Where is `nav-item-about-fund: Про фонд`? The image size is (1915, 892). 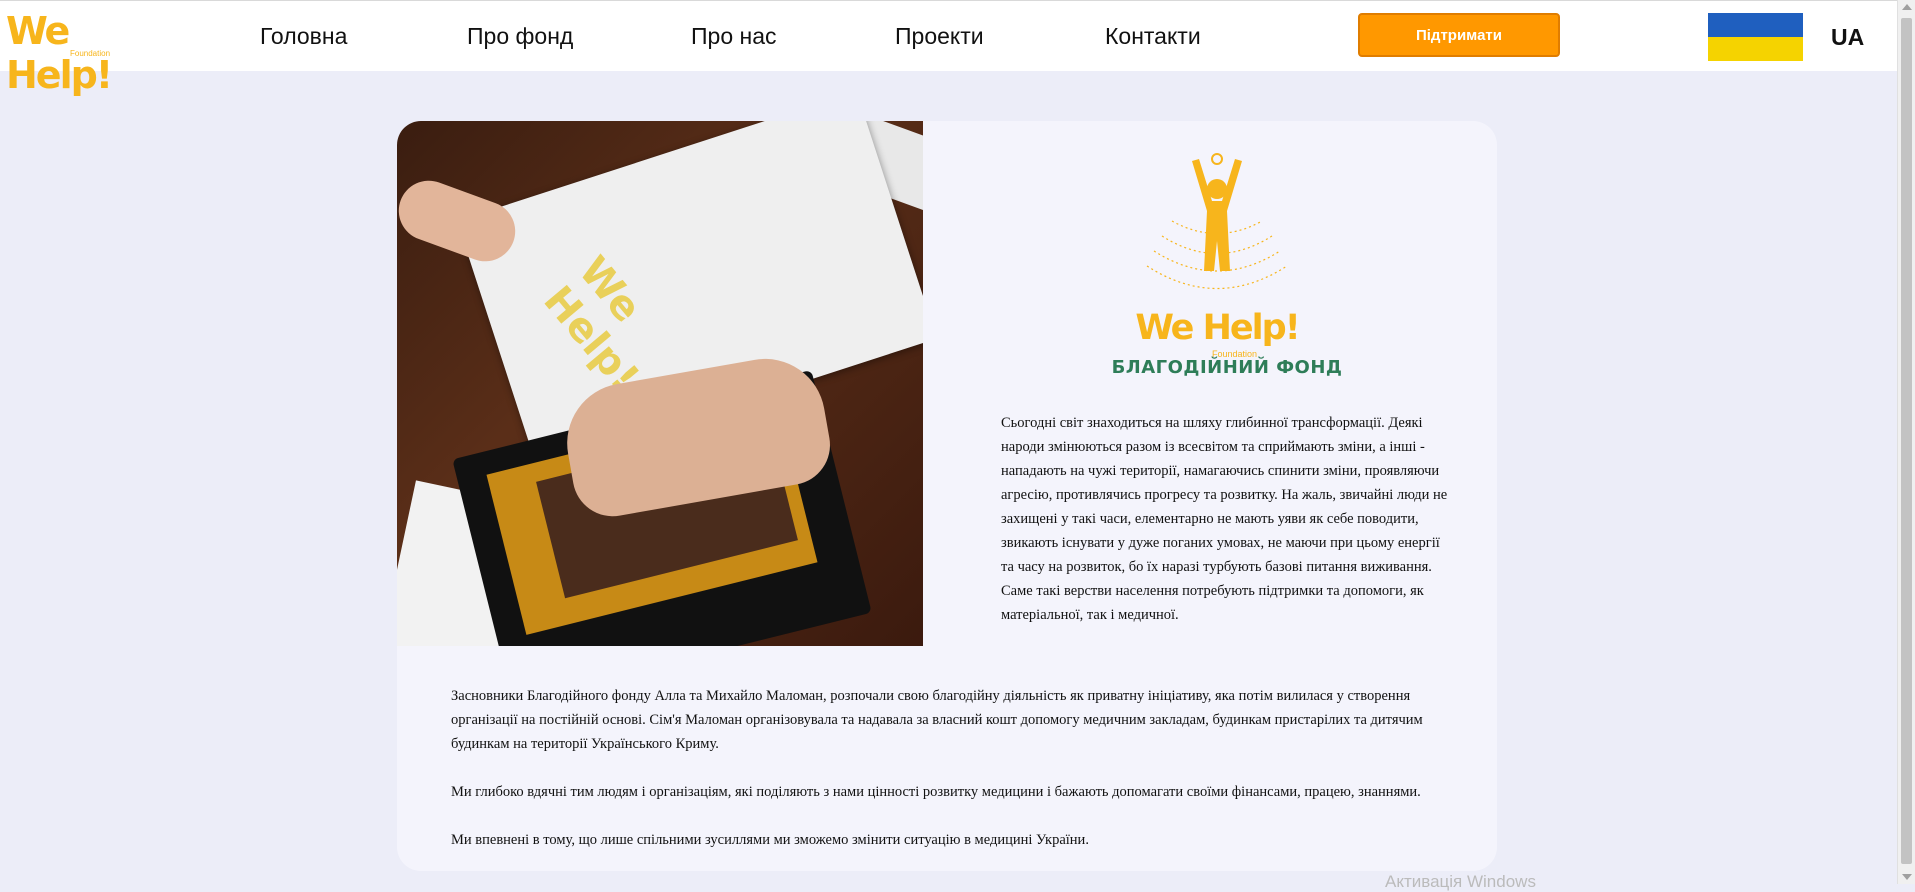 nav-item-about-fund: Про фонд is located at coordinates (520, 36).